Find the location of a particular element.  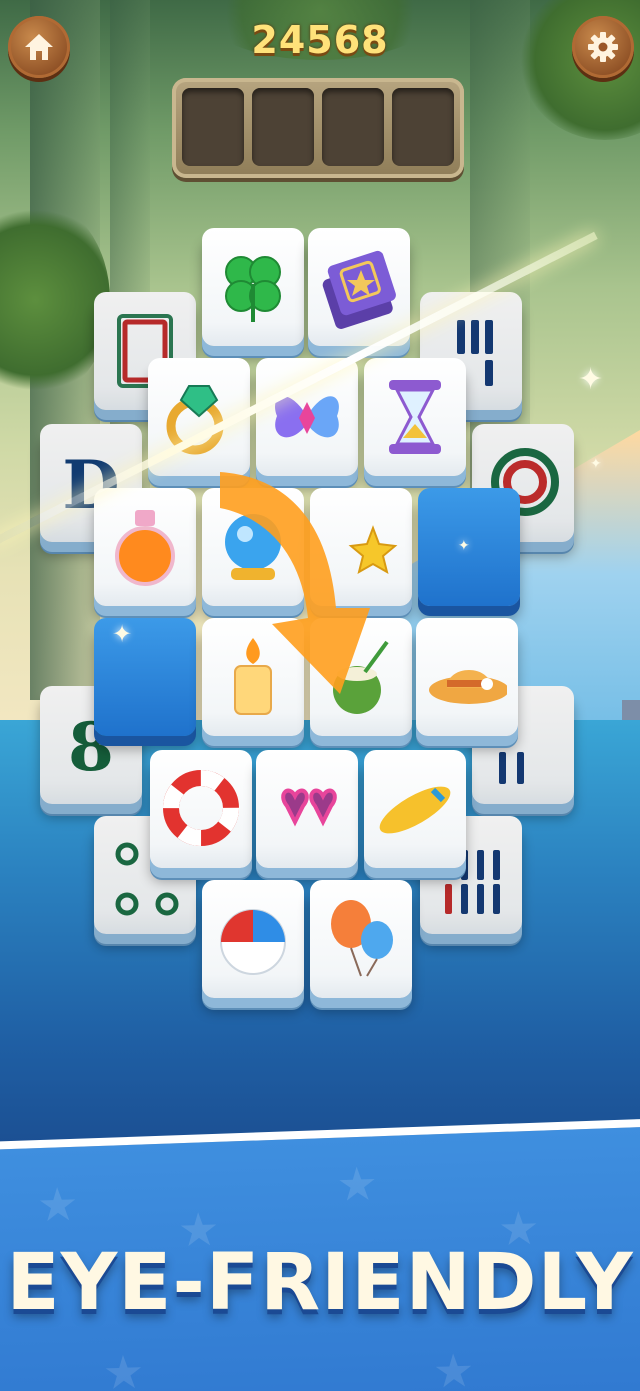

tile-heart-sunglasses is located at coordinates (307, 809).